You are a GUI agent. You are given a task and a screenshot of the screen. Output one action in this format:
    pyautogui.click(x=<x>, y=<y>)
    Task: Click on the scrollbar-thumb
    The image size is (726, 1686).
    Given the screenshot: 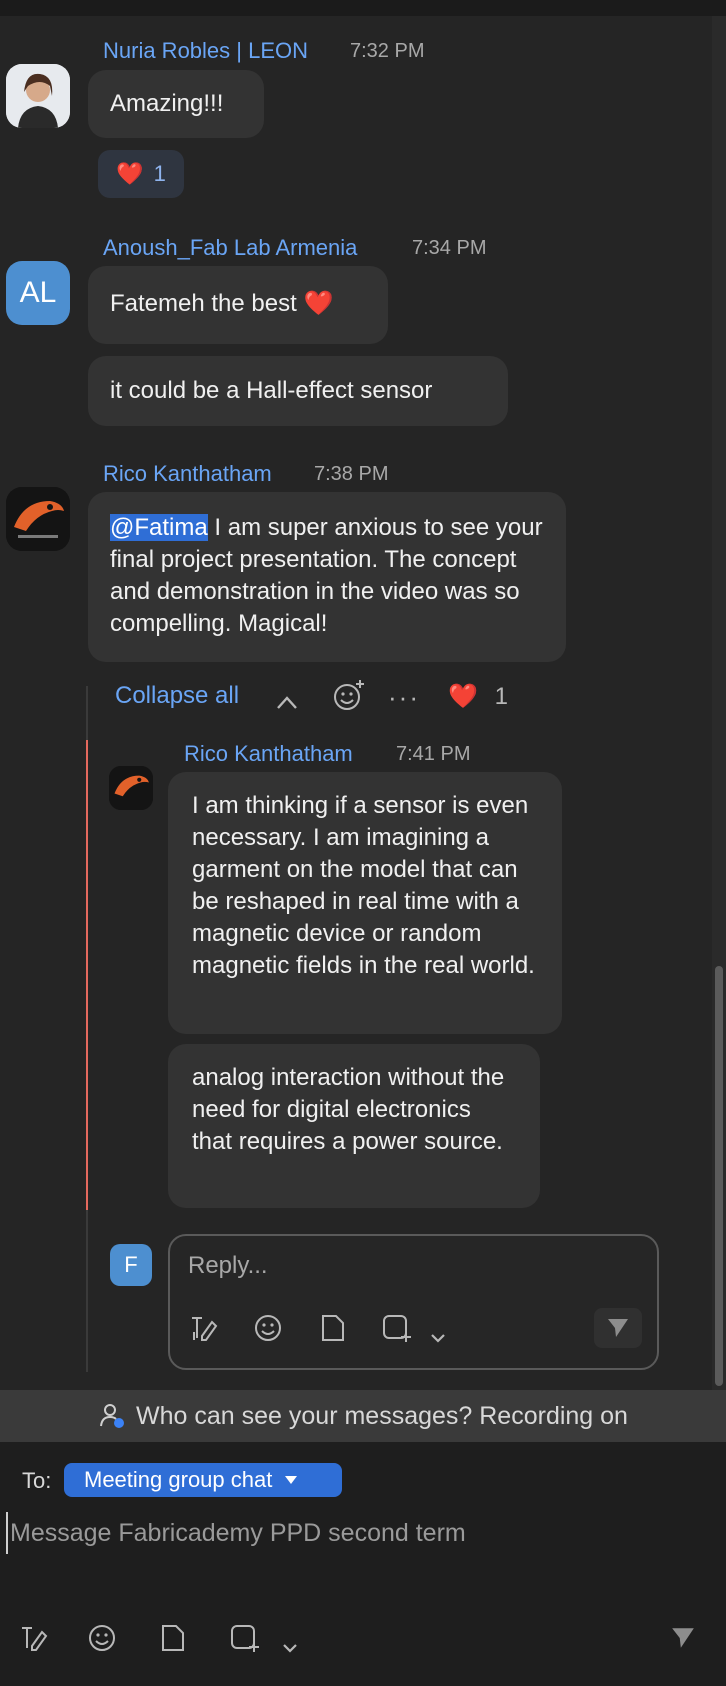 What is the action you would take?
    pyautogui.click(x=719, y=1176)
    